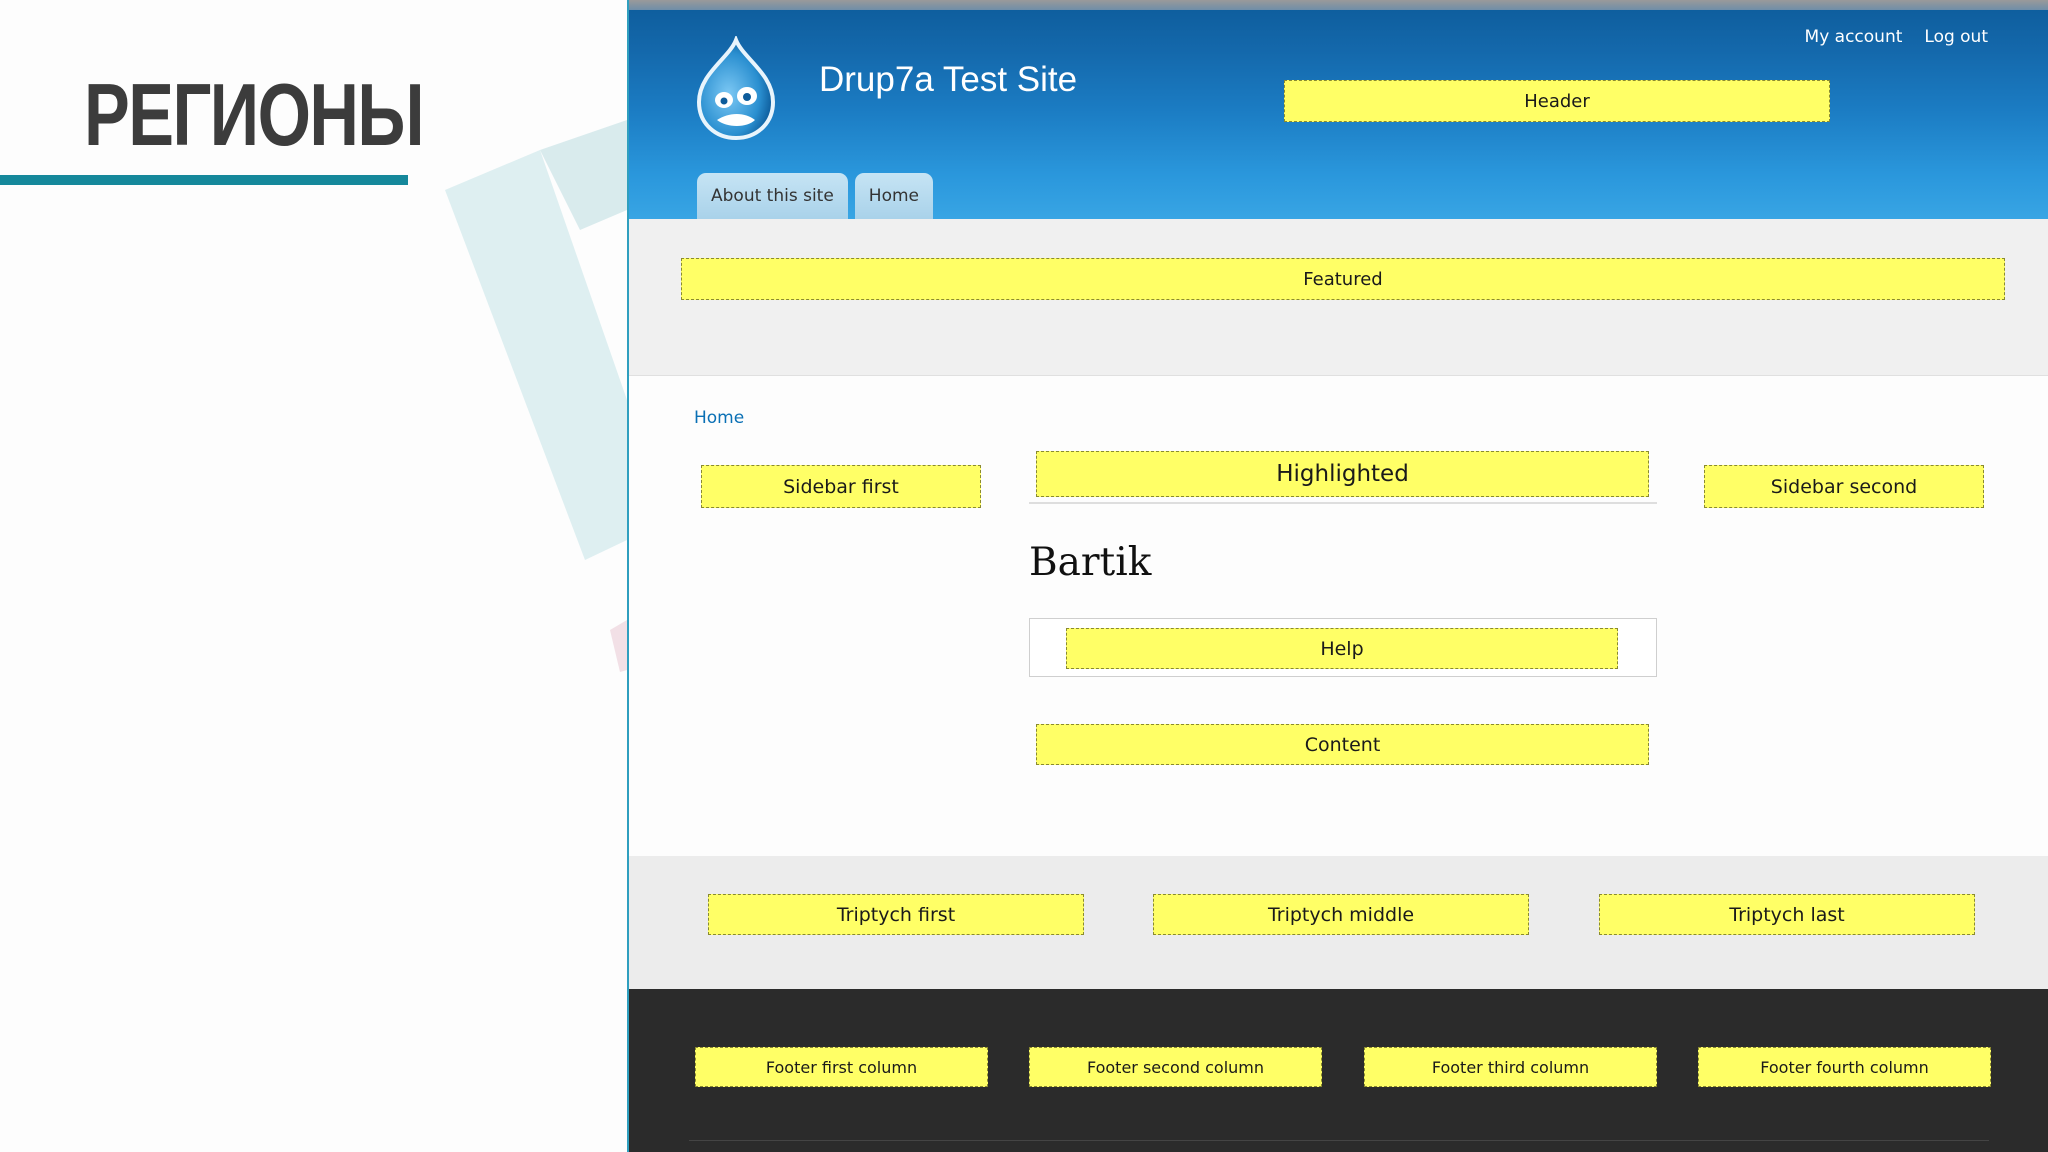  Describe the element at coordinates (254, 114) in the screenshot. I see `slide-title: РЕГИОНЫ` at that location.